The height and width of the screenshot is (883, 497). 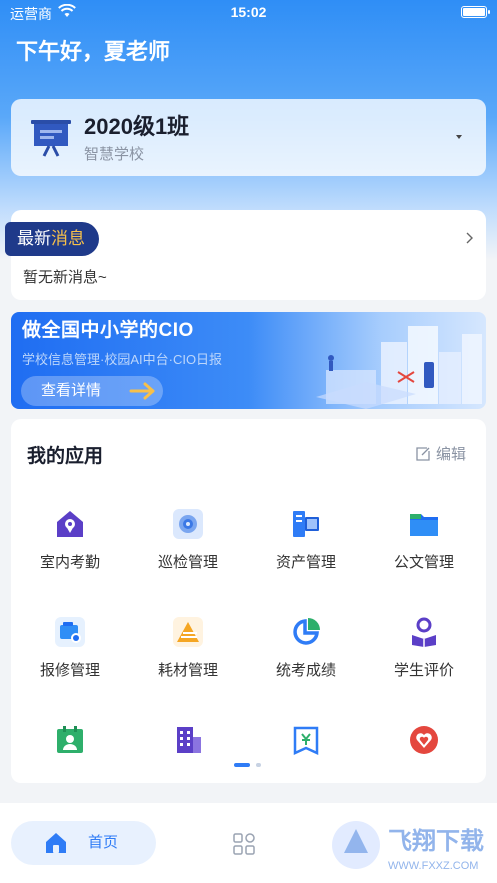 What do you see at coordinates (51, 138) in the screenshot?
I see `blackboard-icon` at bounding box center [51, 138].